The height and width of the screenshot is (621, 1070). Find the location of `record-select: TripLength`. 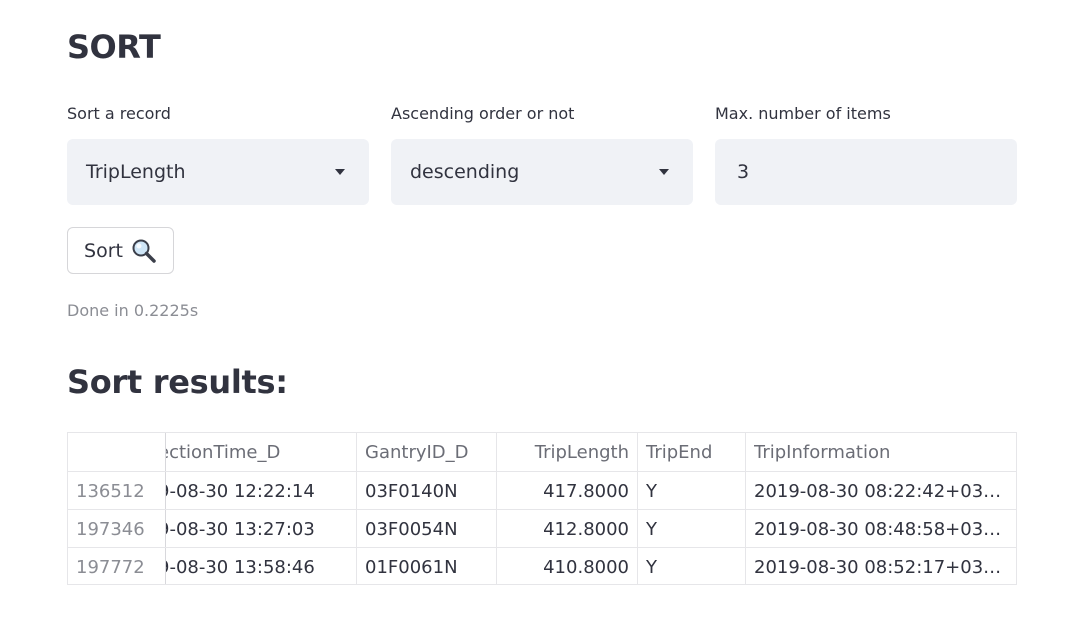

record-select: TripLength is located at coordinates (218, 172).